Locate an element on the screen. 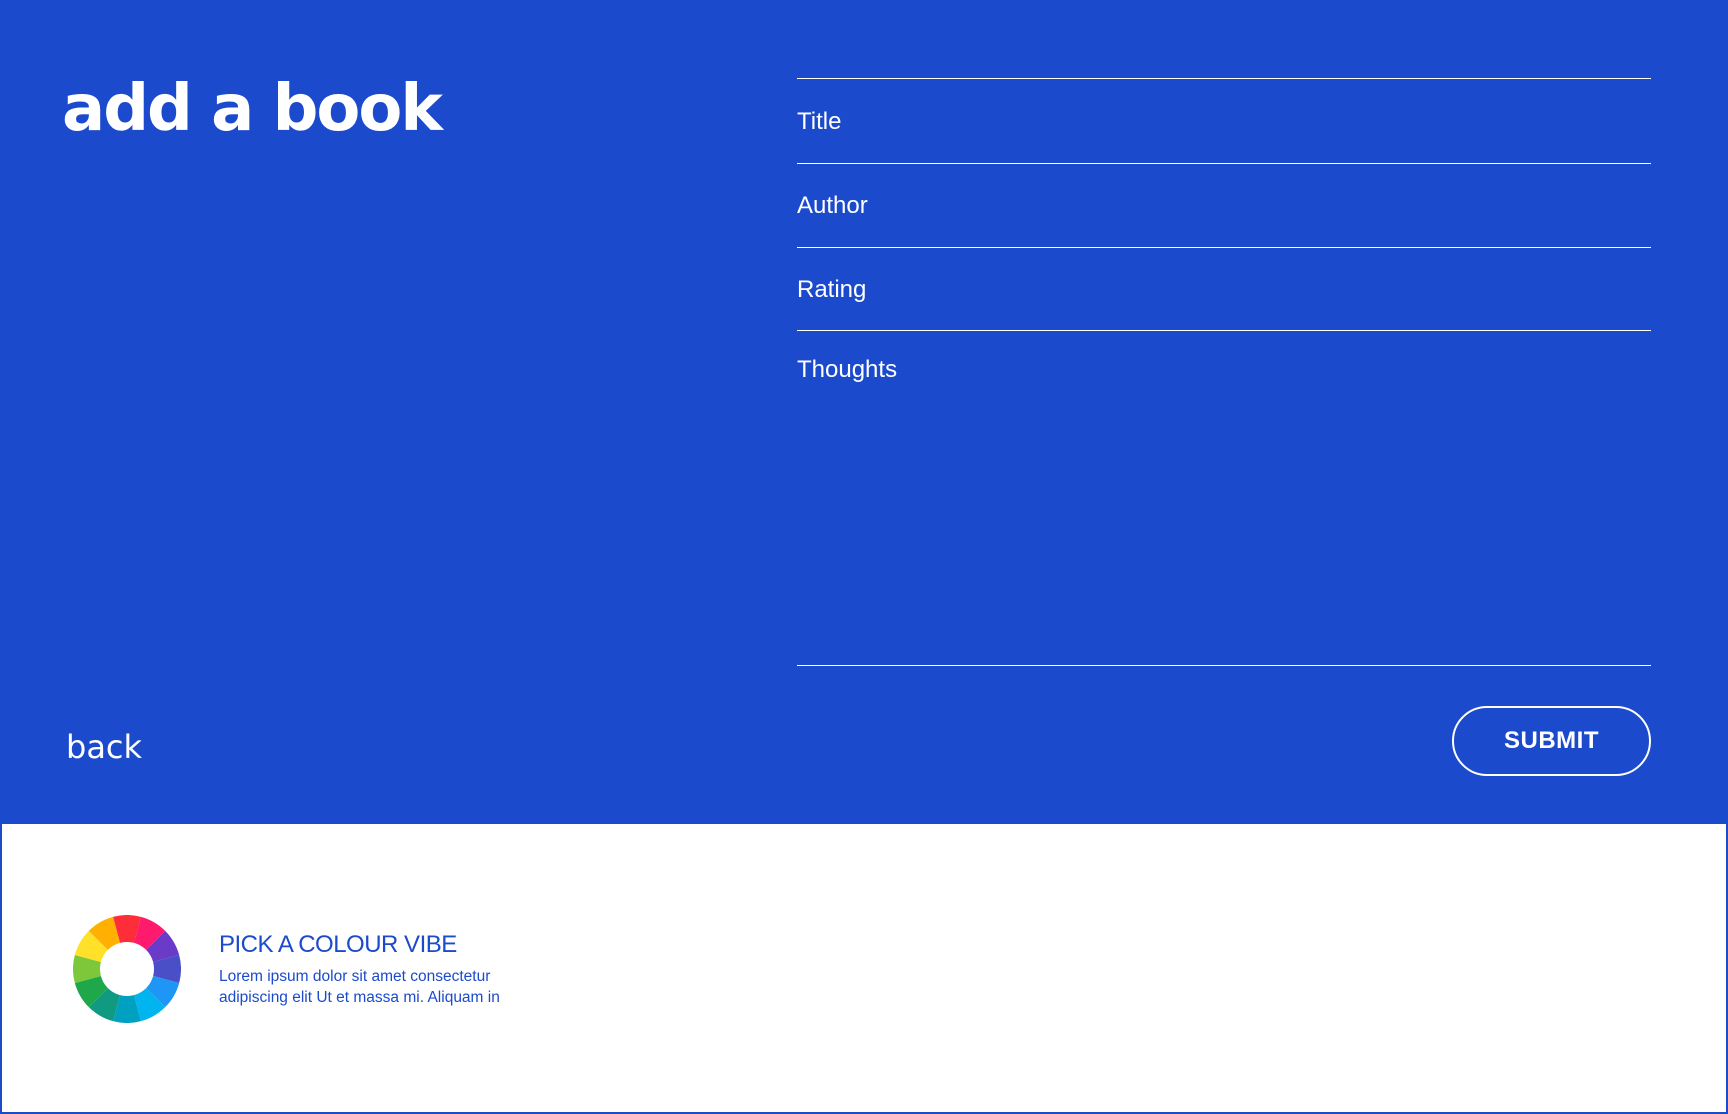 Image resolution: width=1728 pixels, height=1114 pixels. back-link: back is located at coordinates (104, 747).